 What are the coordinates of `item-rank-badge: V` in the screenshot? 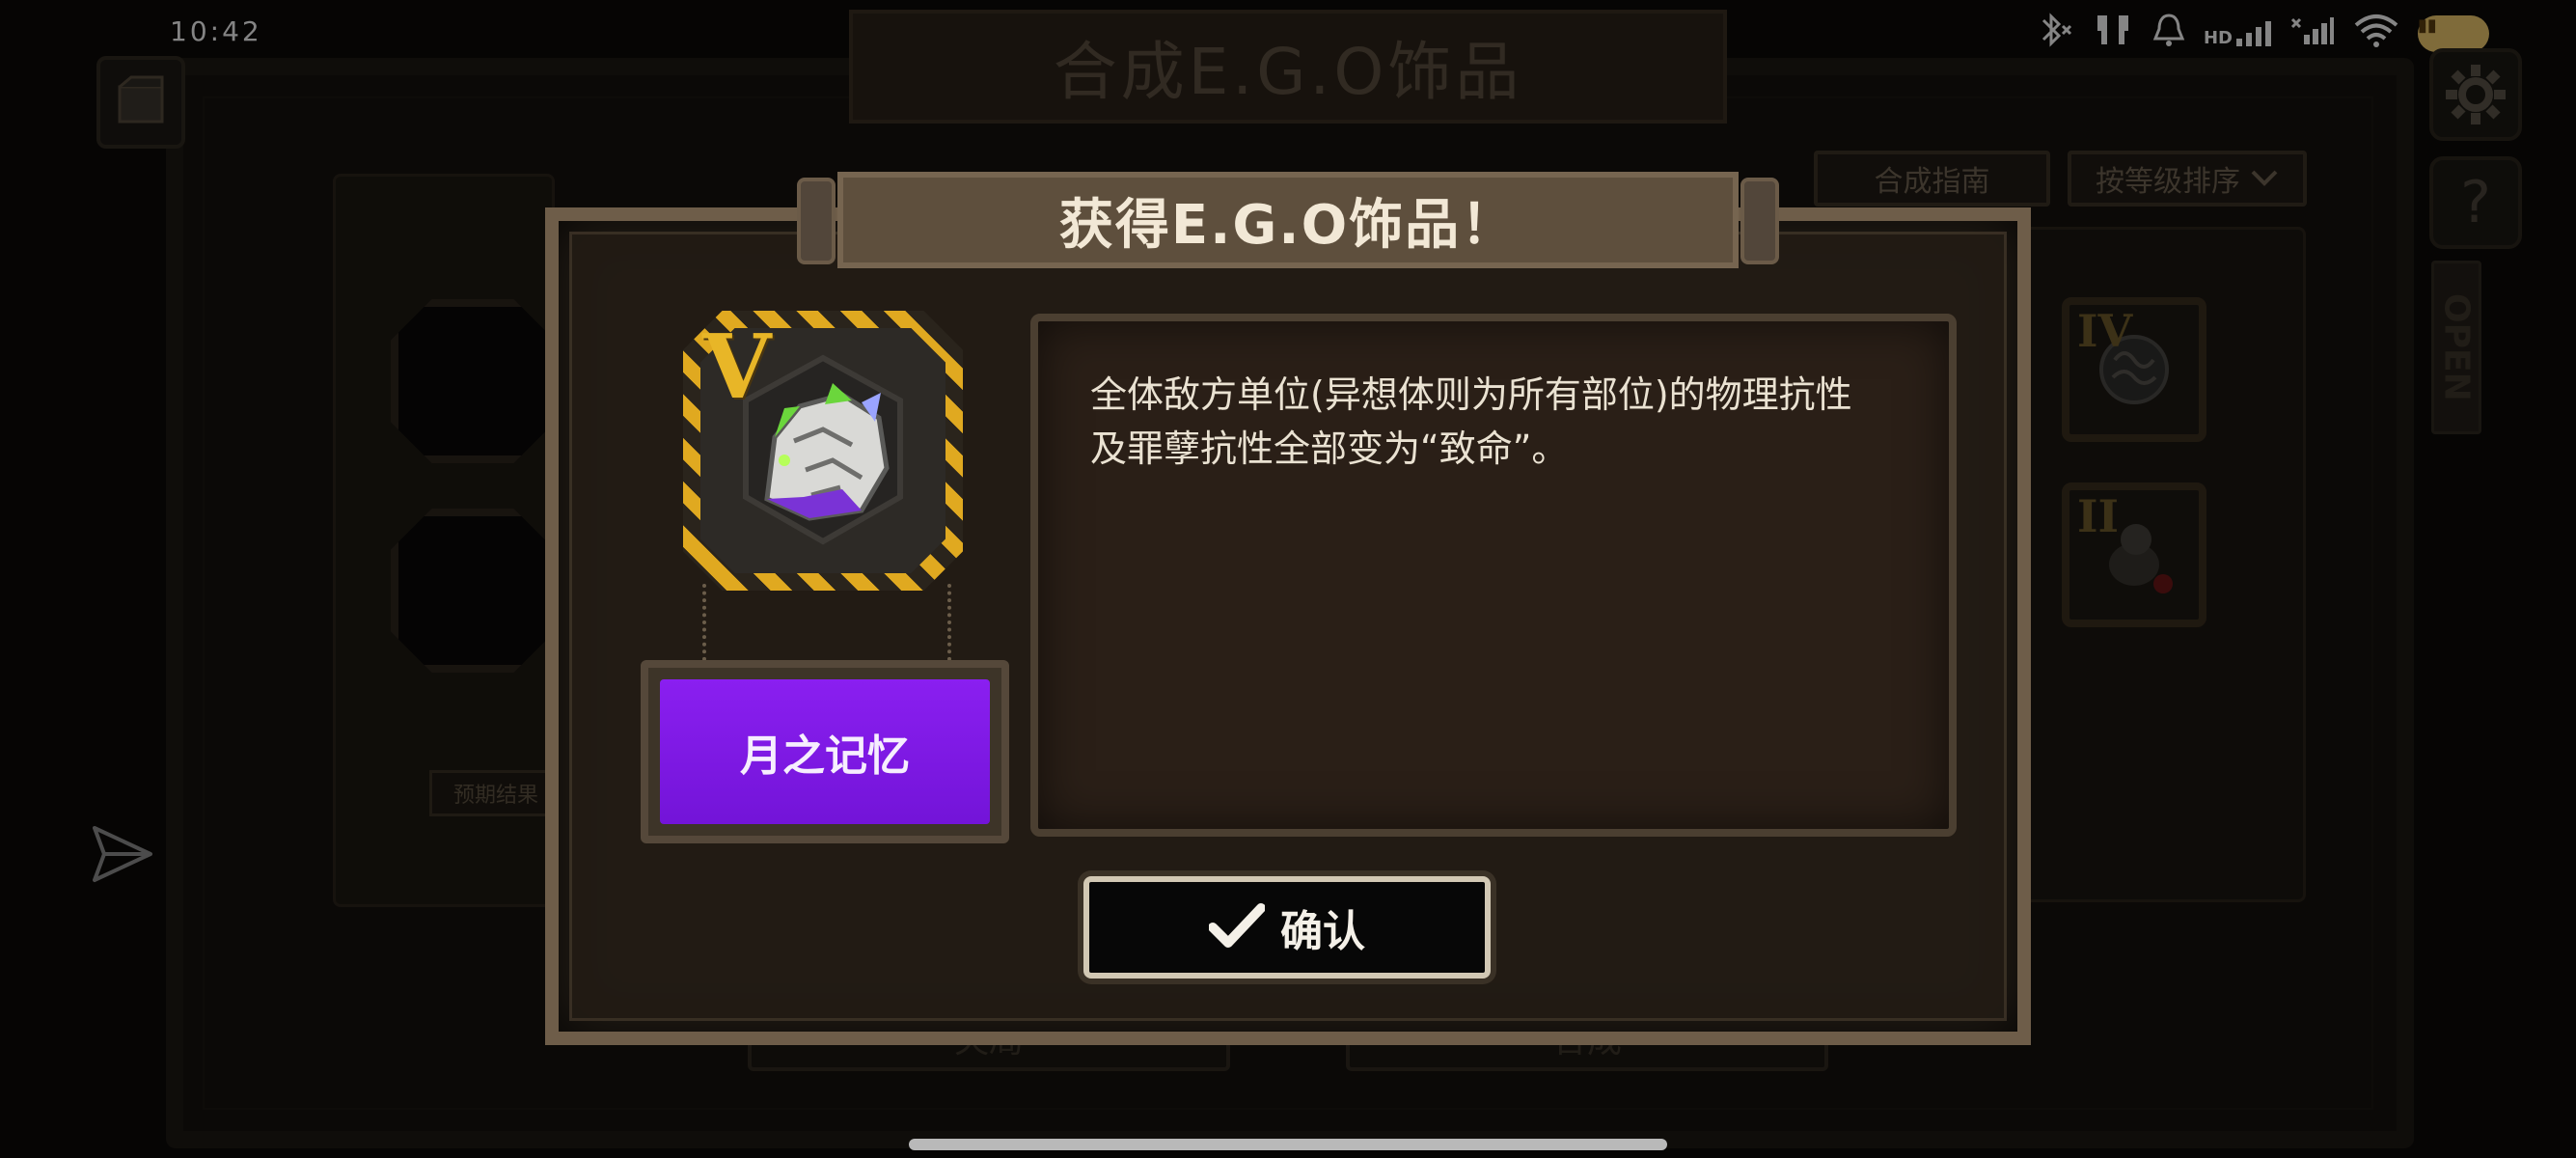 It's located at (737, 367).